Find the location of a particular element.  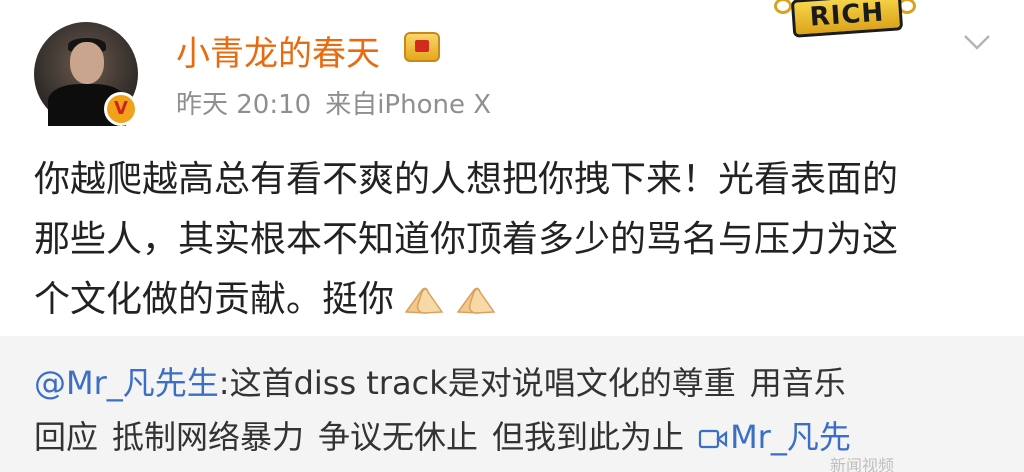

crown-vip-icon is located at coordinates (422, 47).